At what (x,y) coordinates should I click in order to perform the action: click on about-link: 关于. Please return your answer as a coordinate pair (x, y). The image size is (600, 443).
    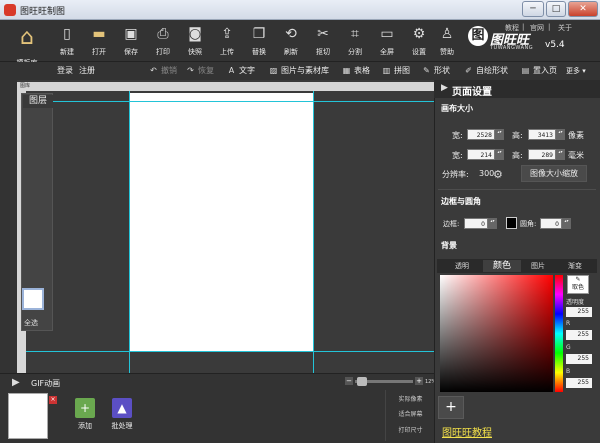
    Looking at the image, I should click on (565, 28).